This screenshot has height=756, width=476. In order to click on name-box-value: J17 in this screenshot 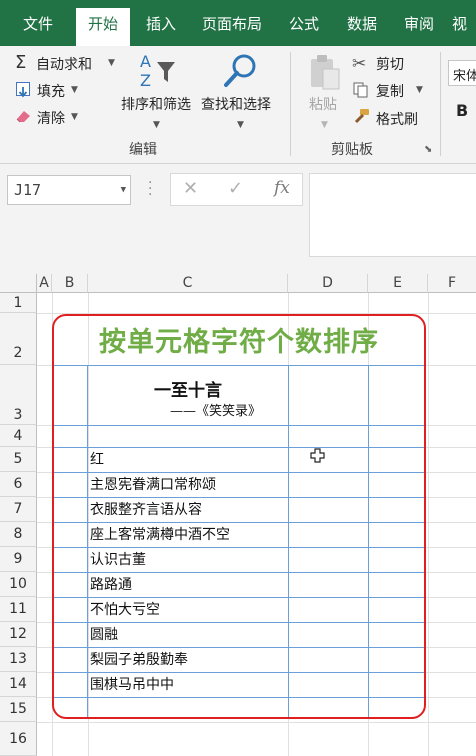, I will do `click(28, 190)`.